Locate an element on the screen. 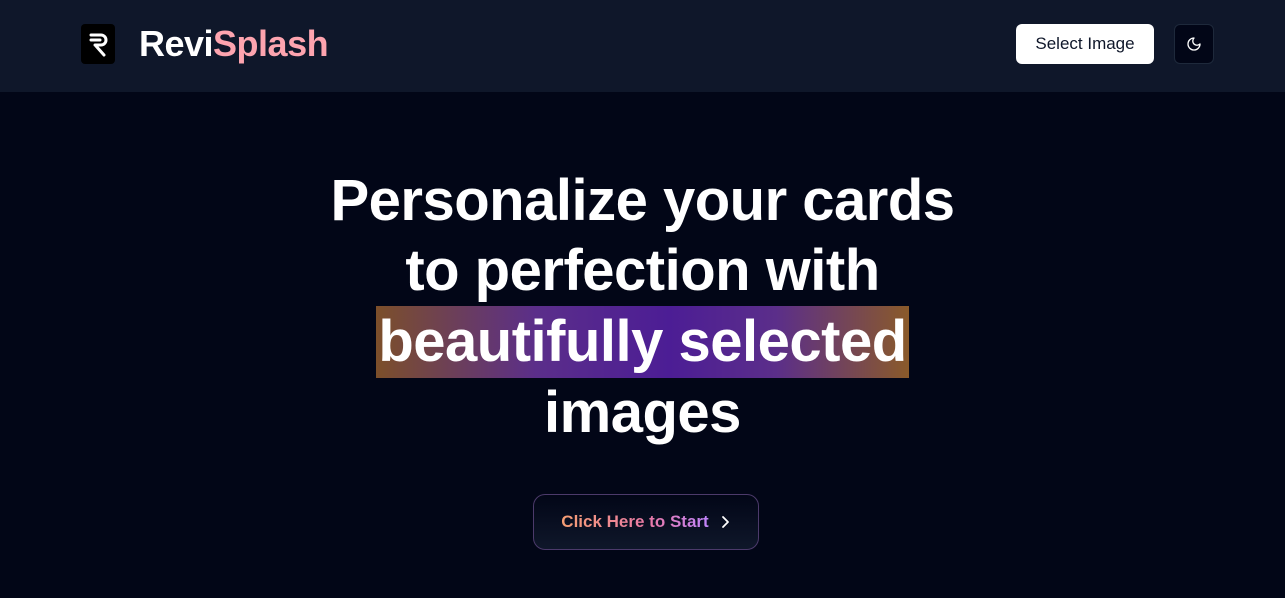  brand-name: ReviSplash is located at coordinates (234, 43).